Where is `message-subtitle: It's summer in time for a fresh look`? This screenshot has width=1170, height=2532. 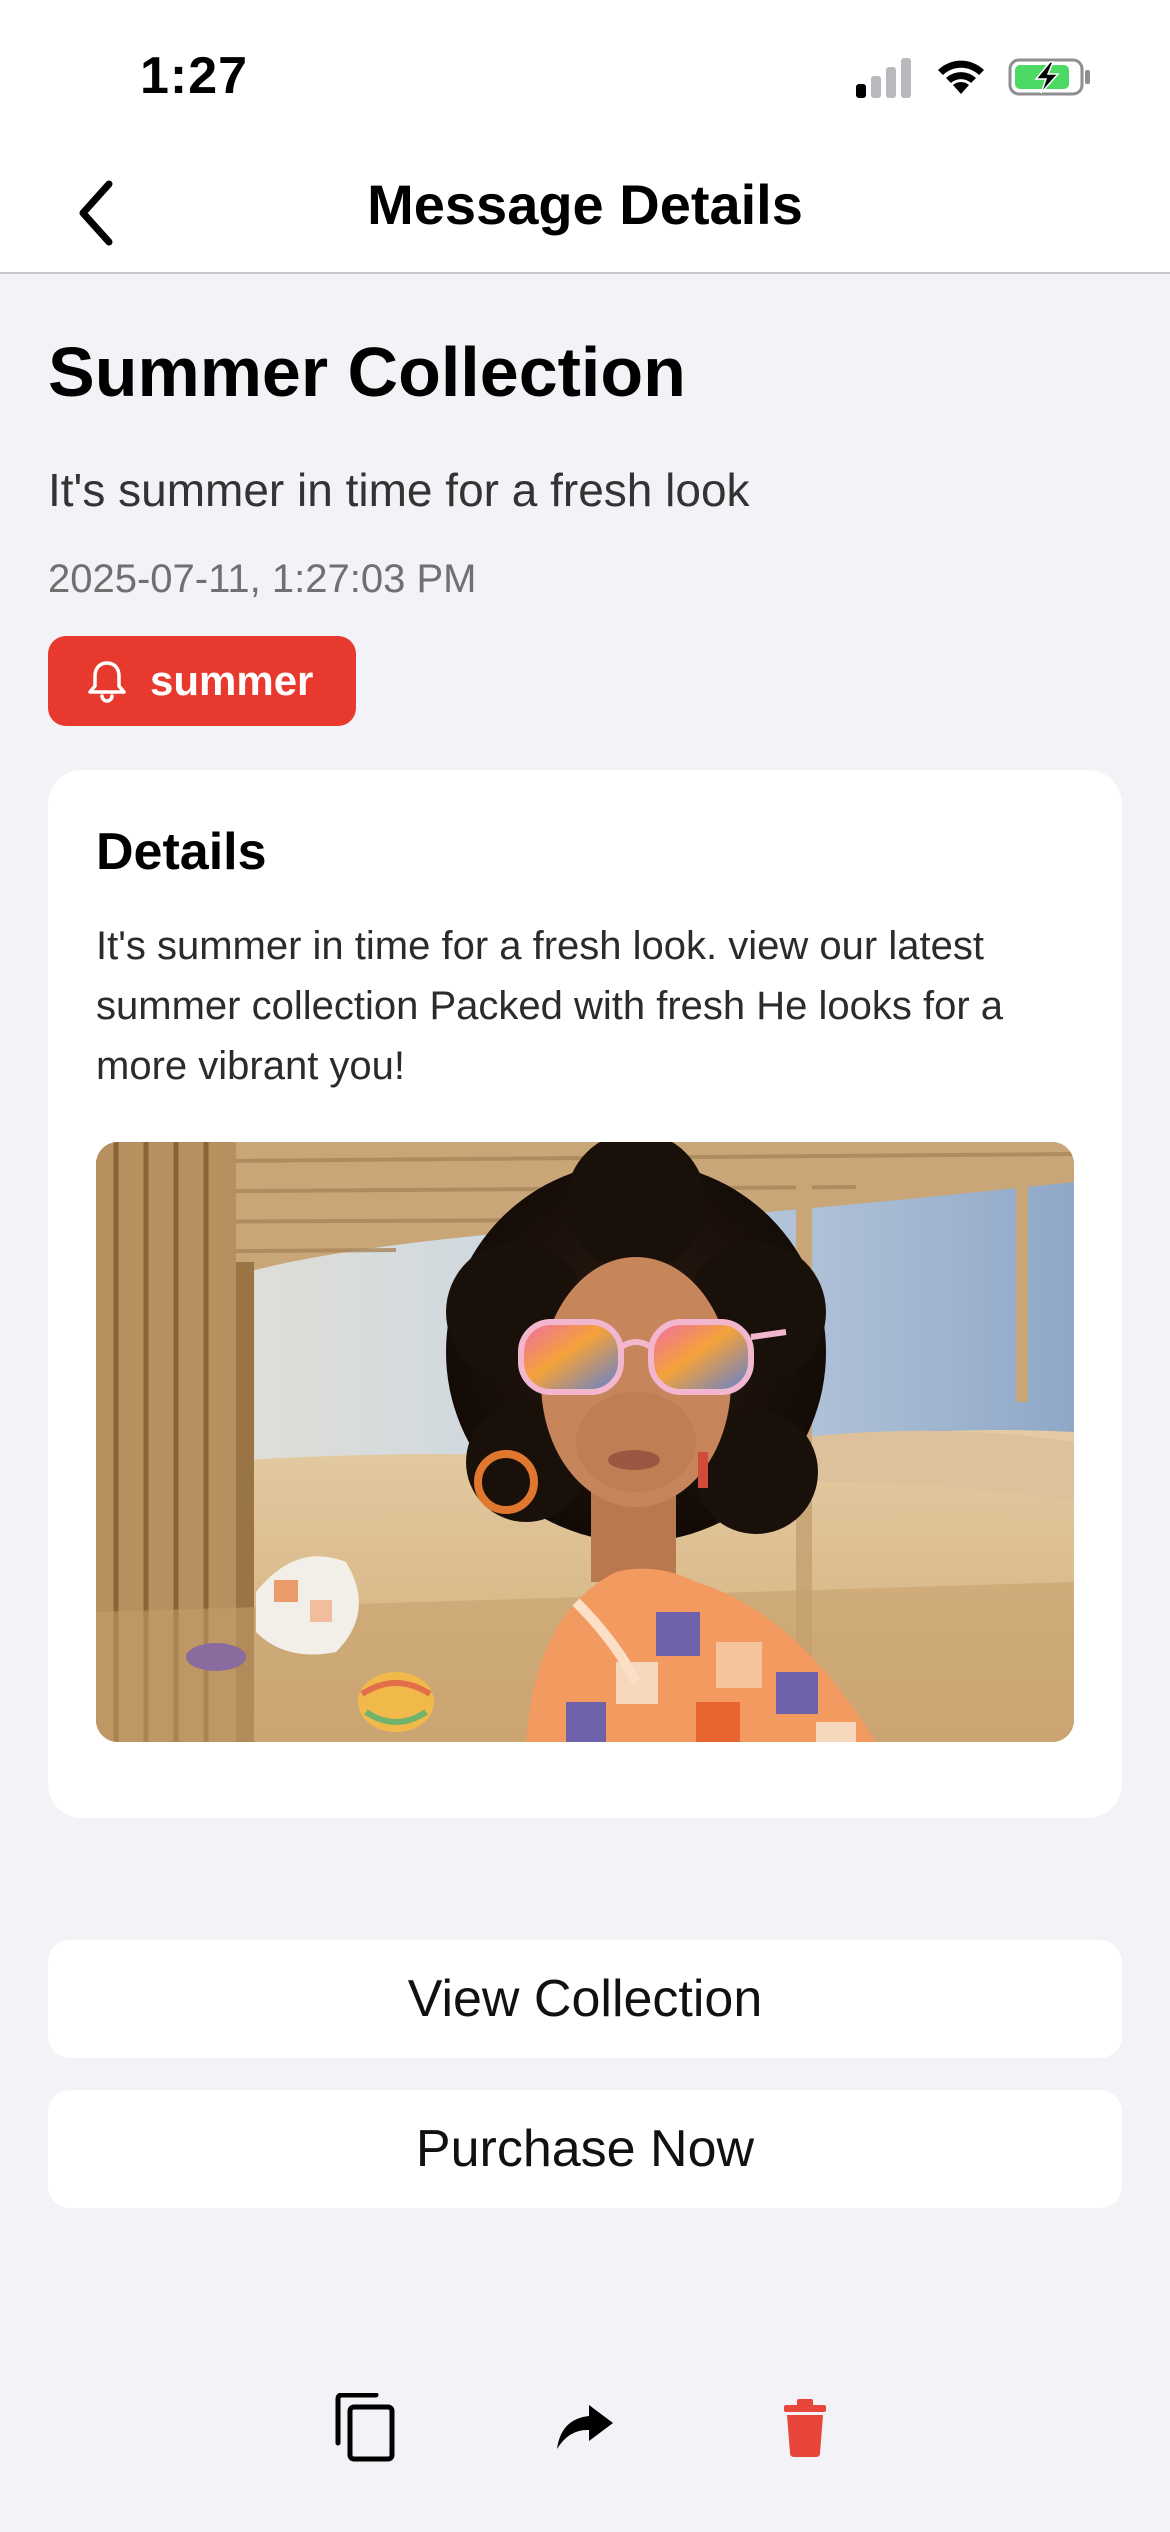 message-subtitle: It's summer in time for a fresh look is located at coordinates (399, 490).